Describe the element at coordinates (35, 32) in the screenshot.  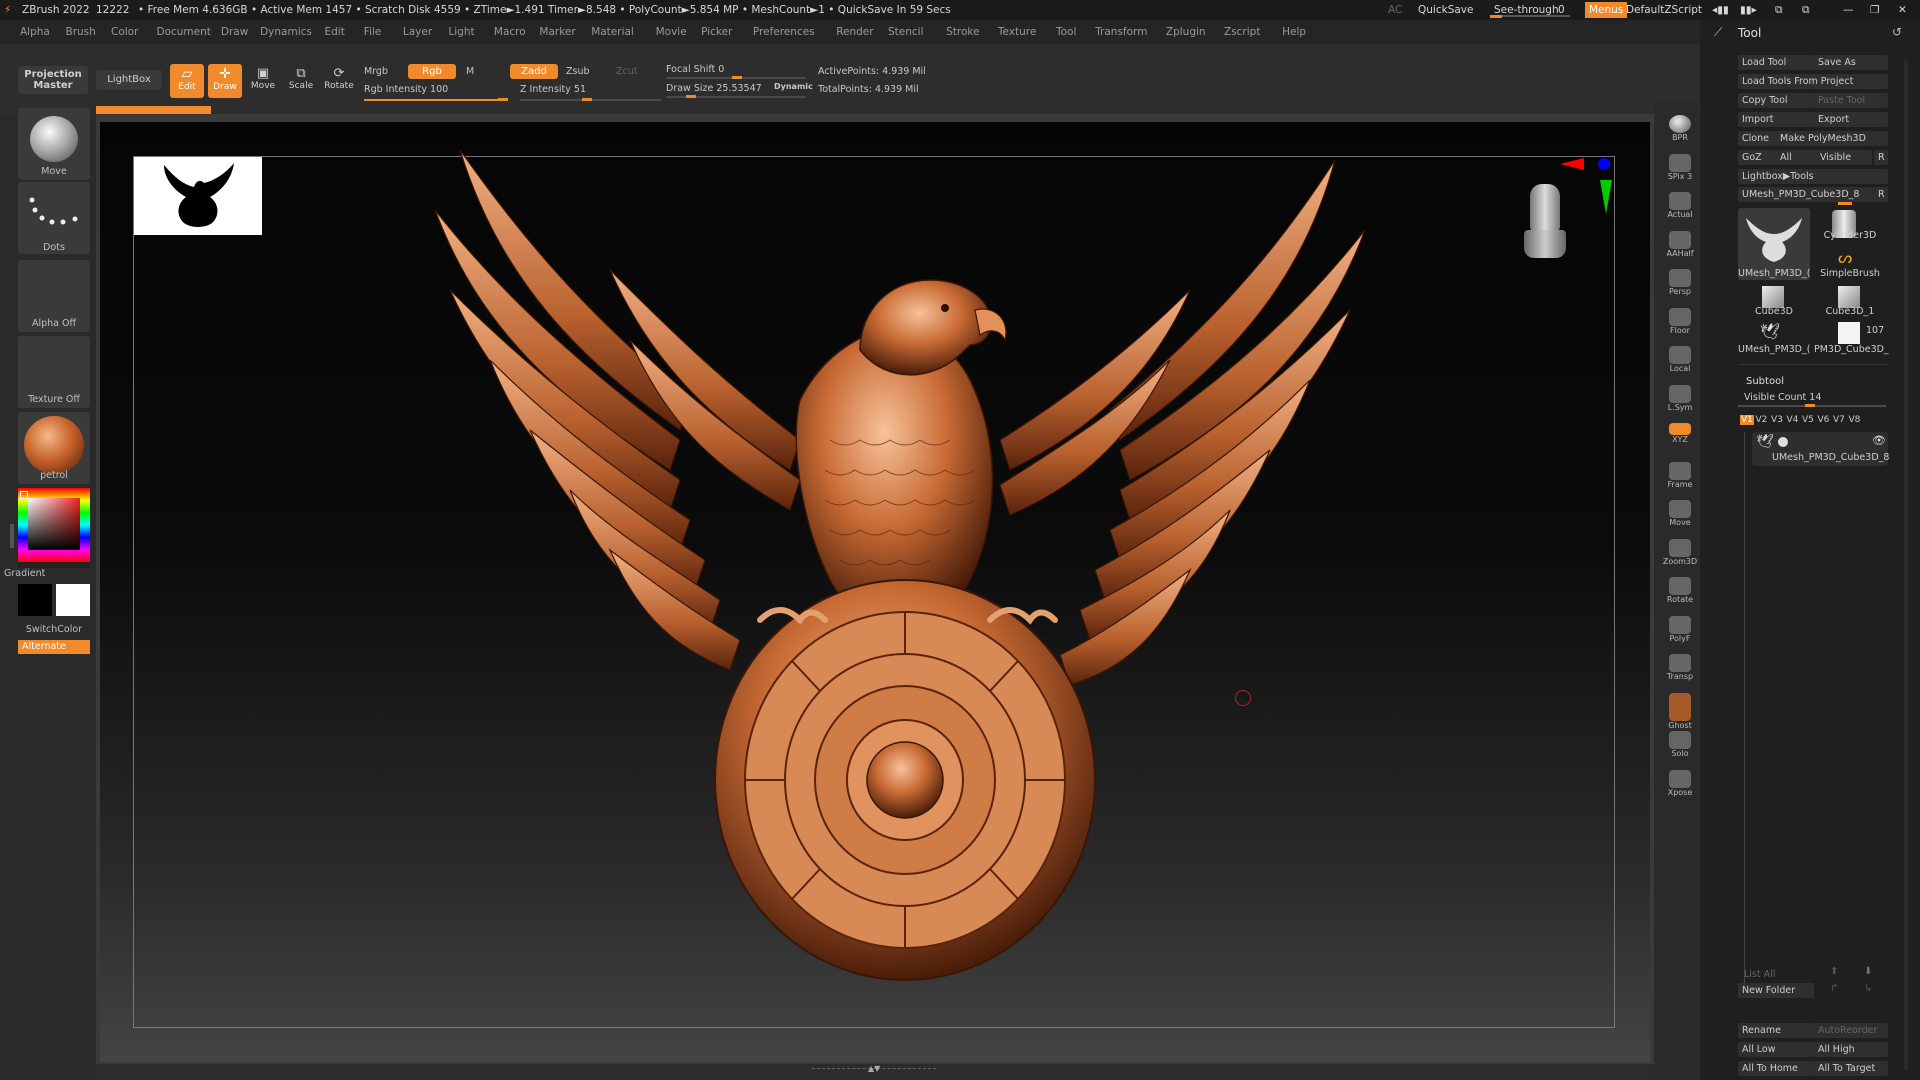
I see `menu-alpha: Alpha` at that location.